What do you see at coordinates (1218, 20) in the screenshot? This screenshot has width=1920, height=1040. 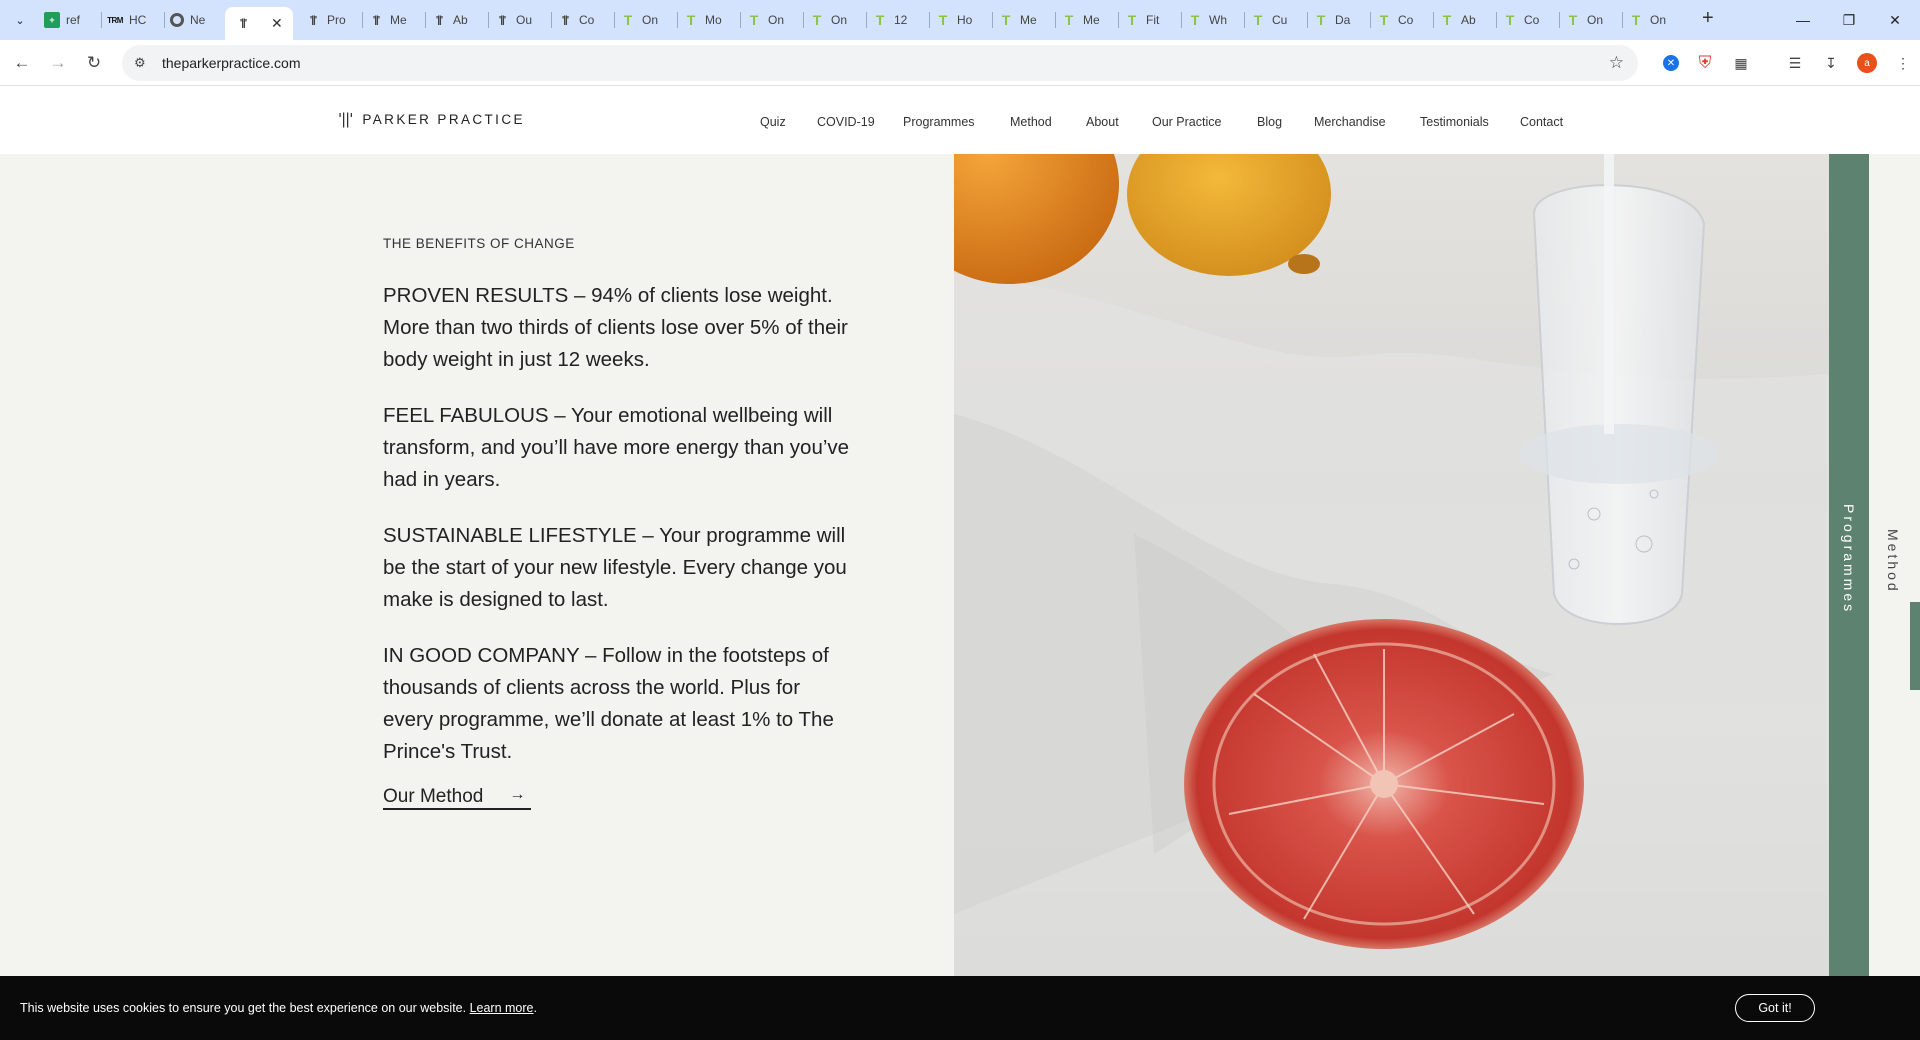 I see `browser-tab-label: Wh` at bounding box center [1218, 20].